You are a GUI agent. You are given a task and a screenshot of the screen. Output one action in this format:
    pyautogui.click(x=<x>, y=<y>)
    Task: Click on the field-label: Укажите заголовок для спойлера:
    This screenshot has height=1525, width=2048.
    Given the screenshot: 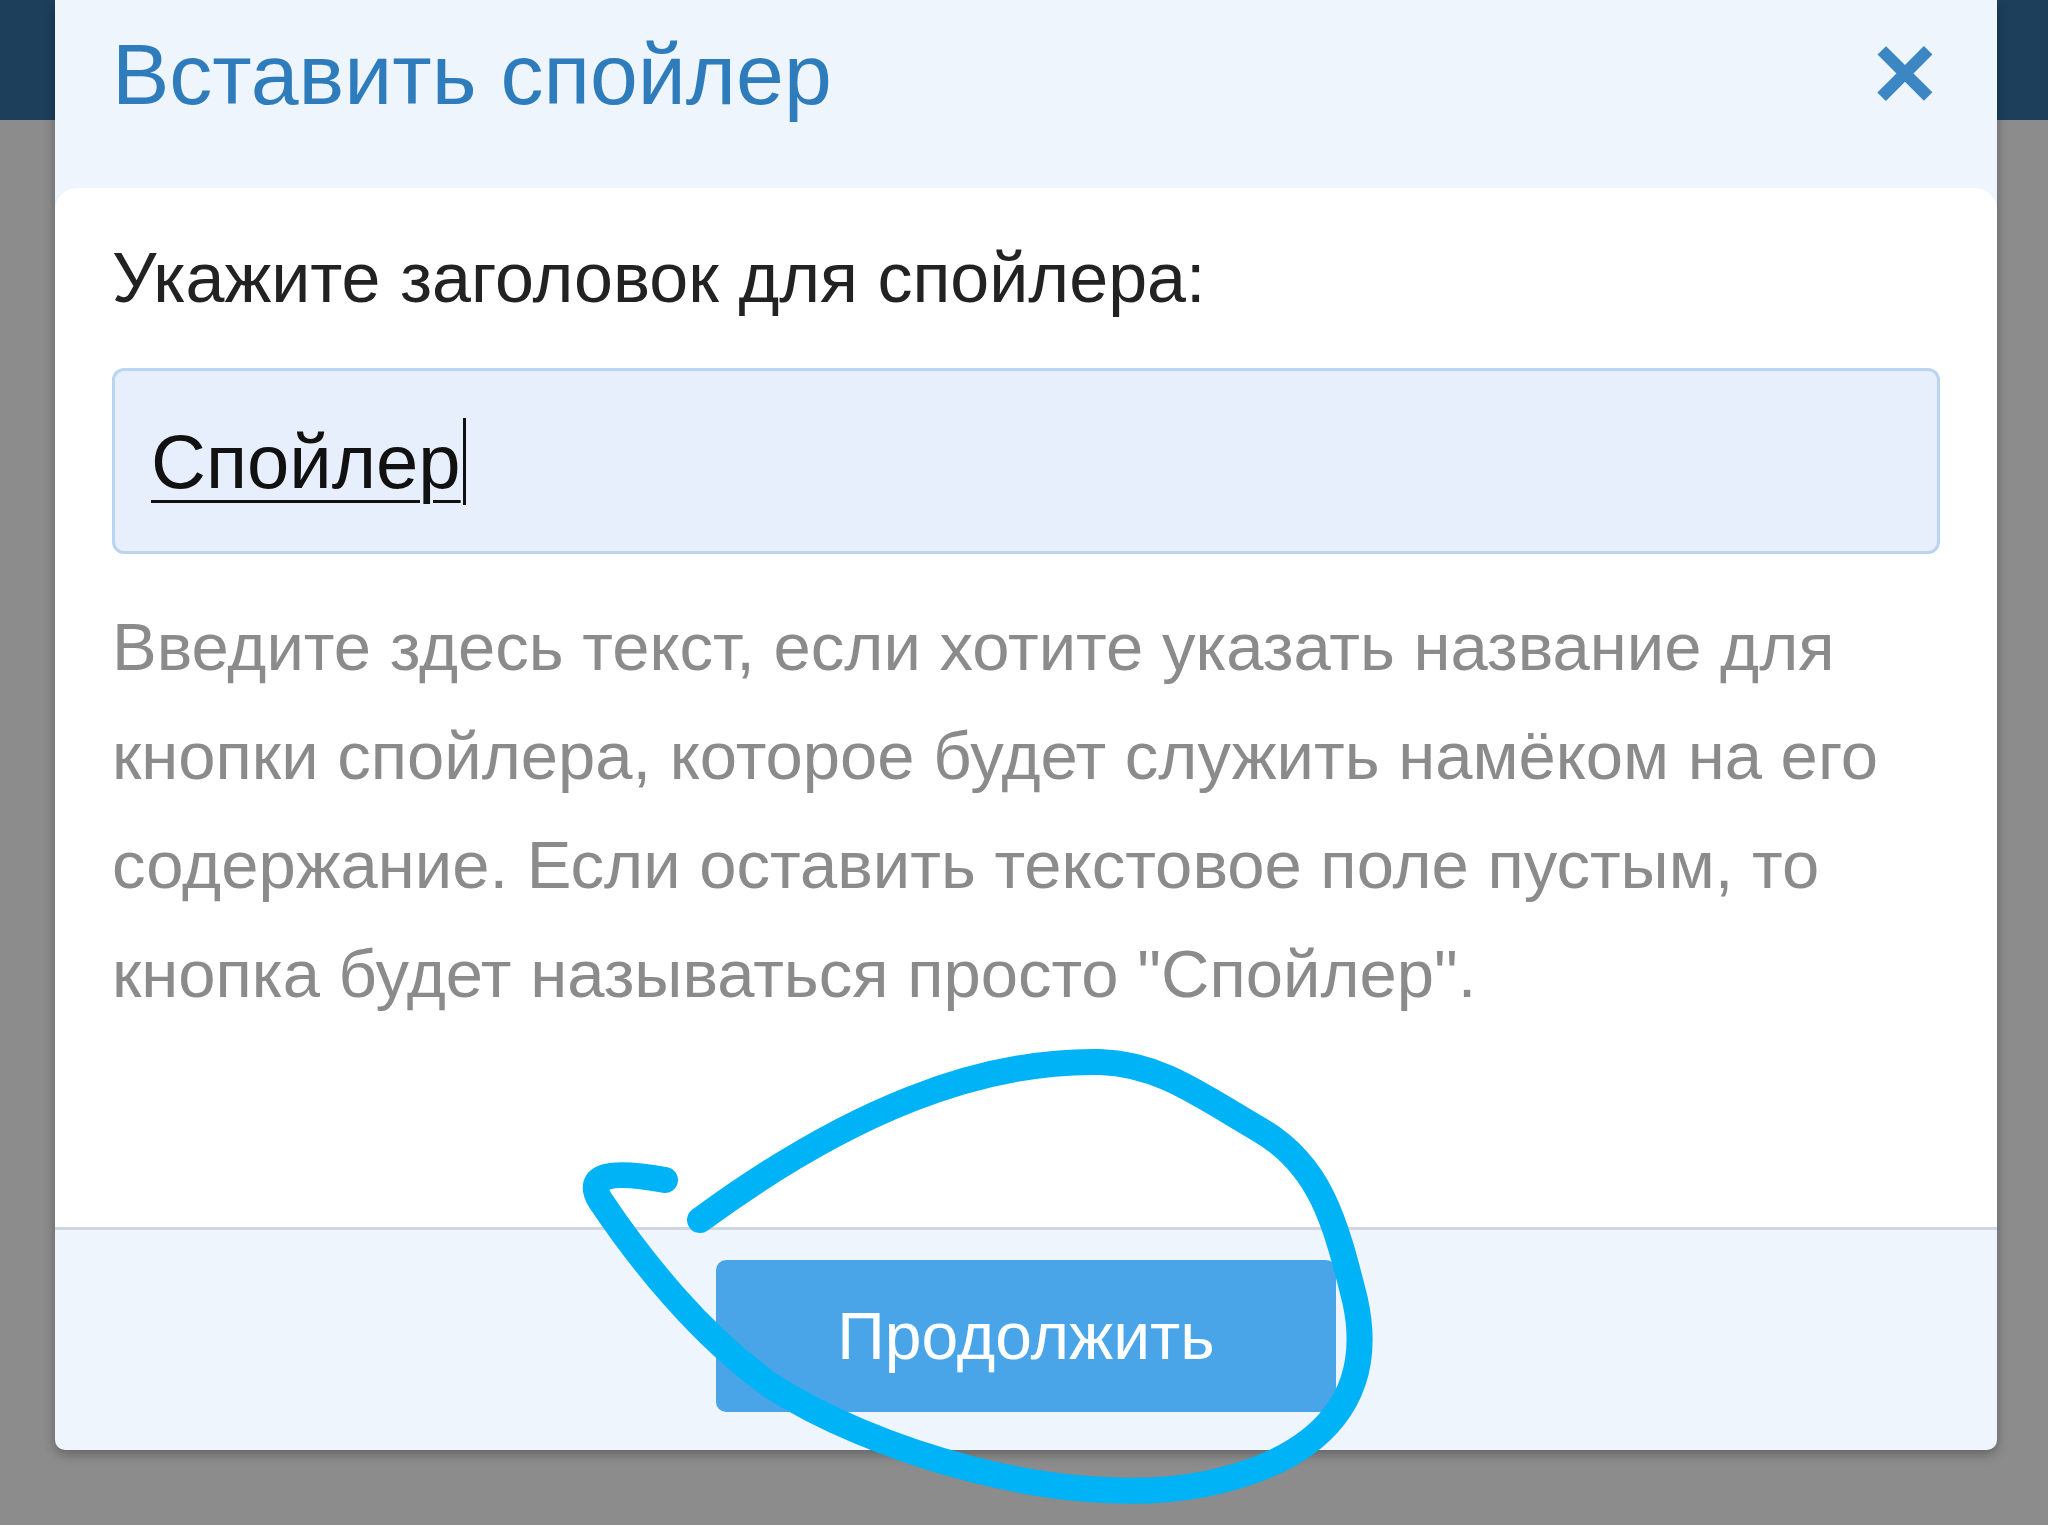 What is the action you would take?
    pyautogui.click(x=659, y=278)
    